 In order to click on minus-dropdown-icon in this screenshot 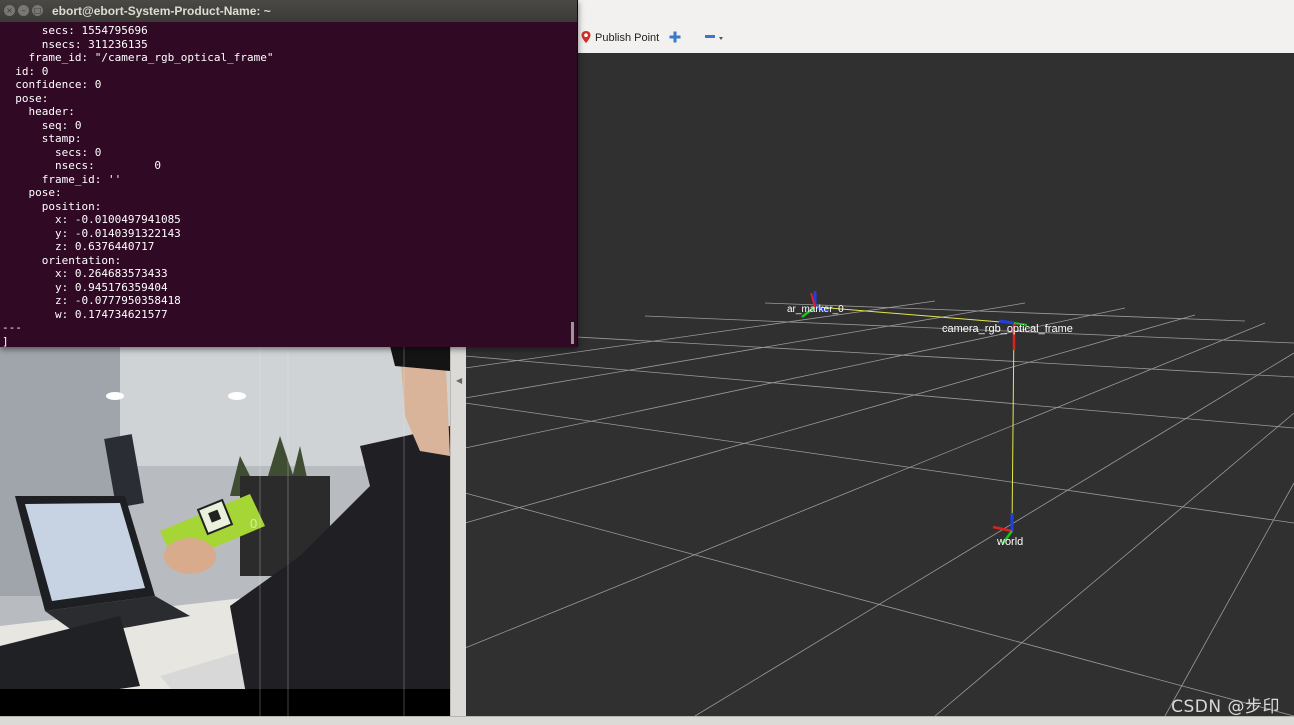, I will do `click(715, 38)`.